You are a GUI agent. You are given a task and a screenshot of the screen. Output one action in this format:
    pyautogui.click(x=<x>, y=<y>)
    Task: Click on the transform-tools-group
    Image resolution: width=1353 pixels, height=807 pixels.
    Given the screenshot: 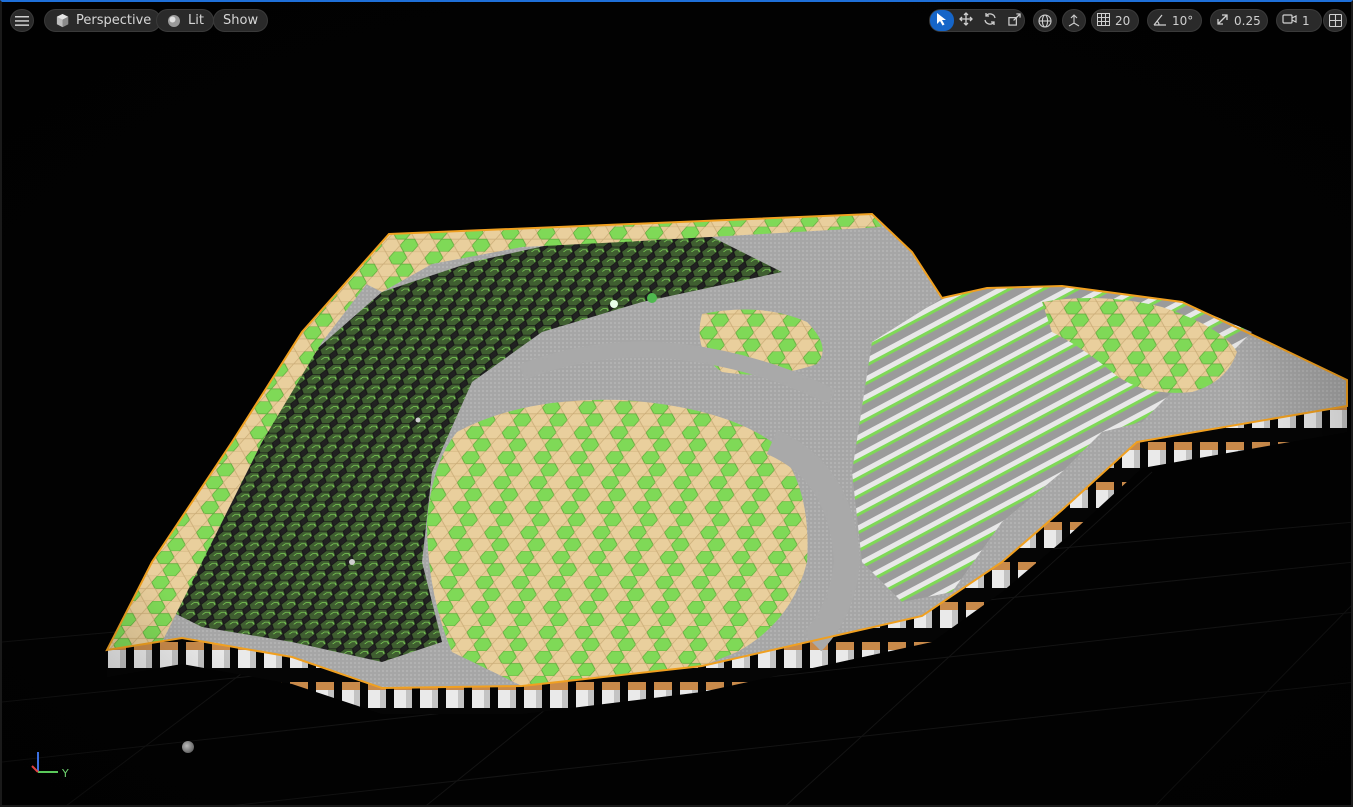 What is the action you would take?
    pyautogui.click(x=977, y=20)
    